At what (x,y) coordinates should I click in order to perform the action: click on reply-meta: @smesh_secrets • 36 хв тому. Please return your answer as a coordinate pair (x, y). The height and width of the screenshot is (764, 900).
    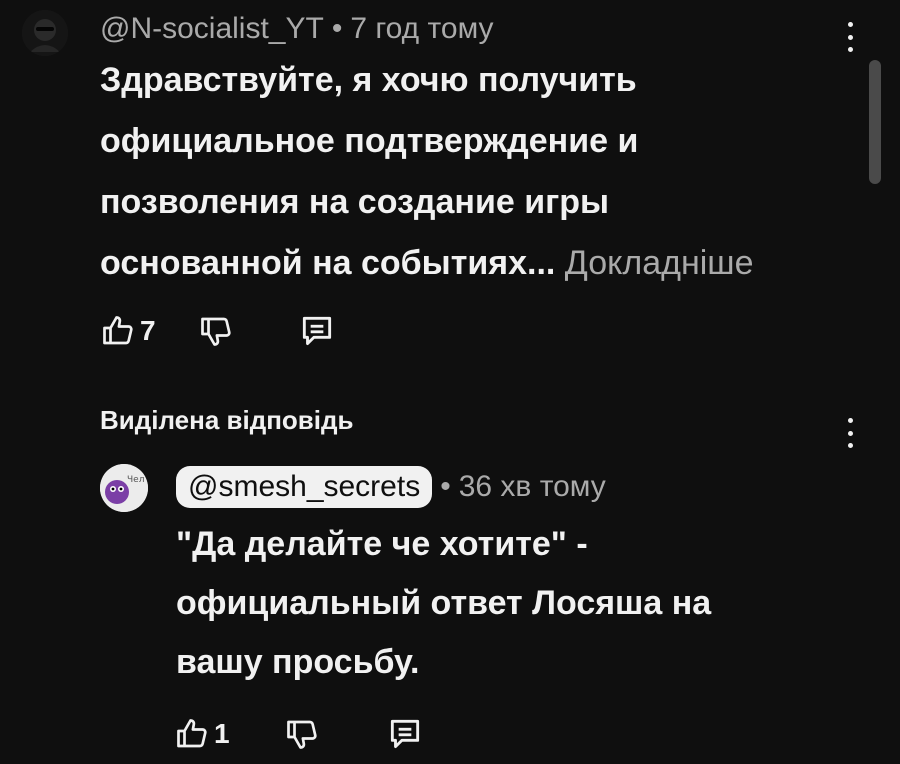
    Looking at the image, I should click on (391, 487).